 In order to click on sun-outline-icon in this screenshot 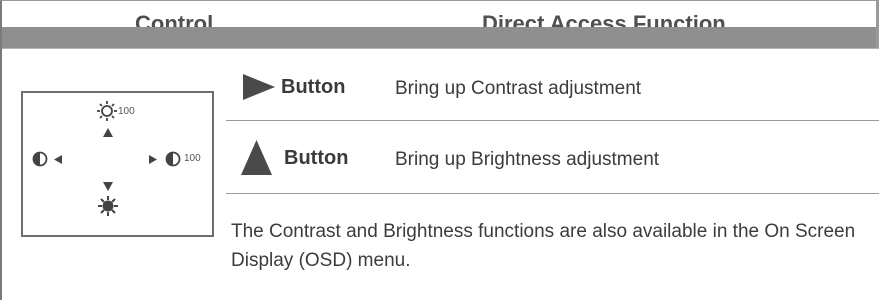, I will do `click(107, 111)`.